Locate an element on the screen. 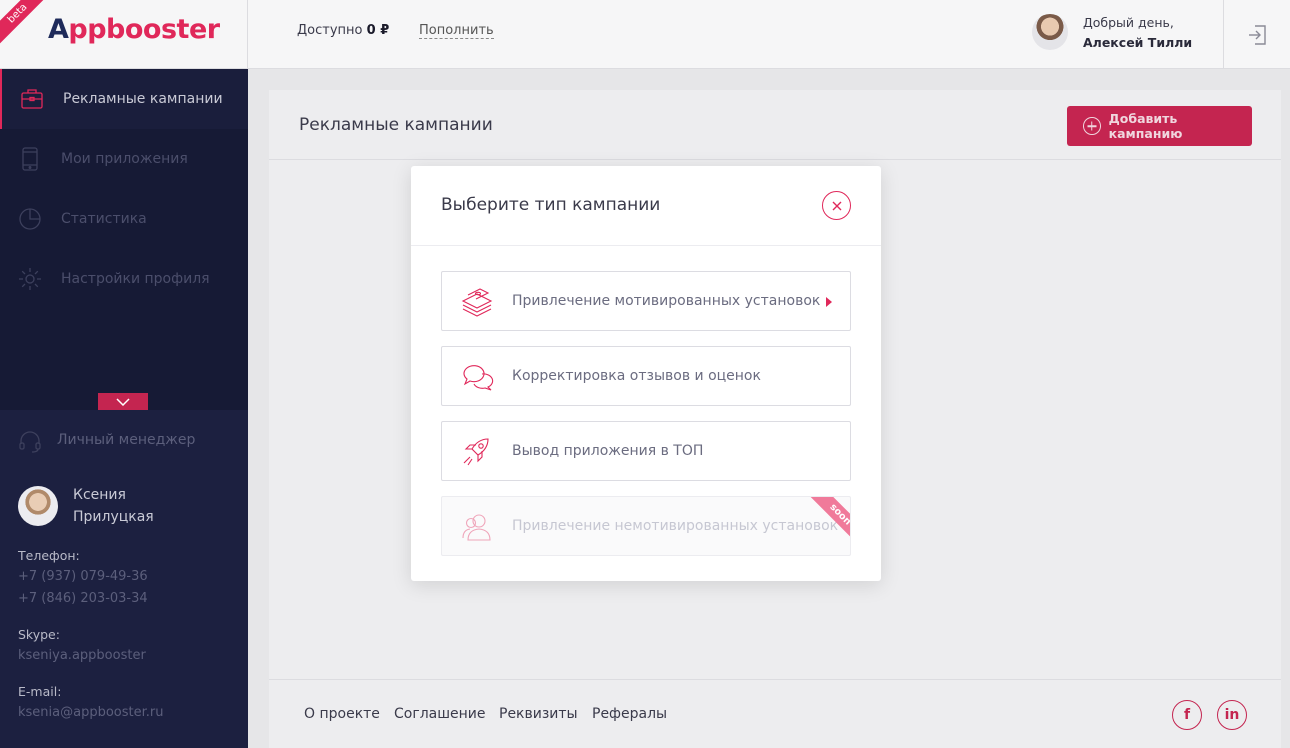 Image resolution: width=1290 pixels, height=748 pixels. close-modal-button is located at coordinates (836, 205).